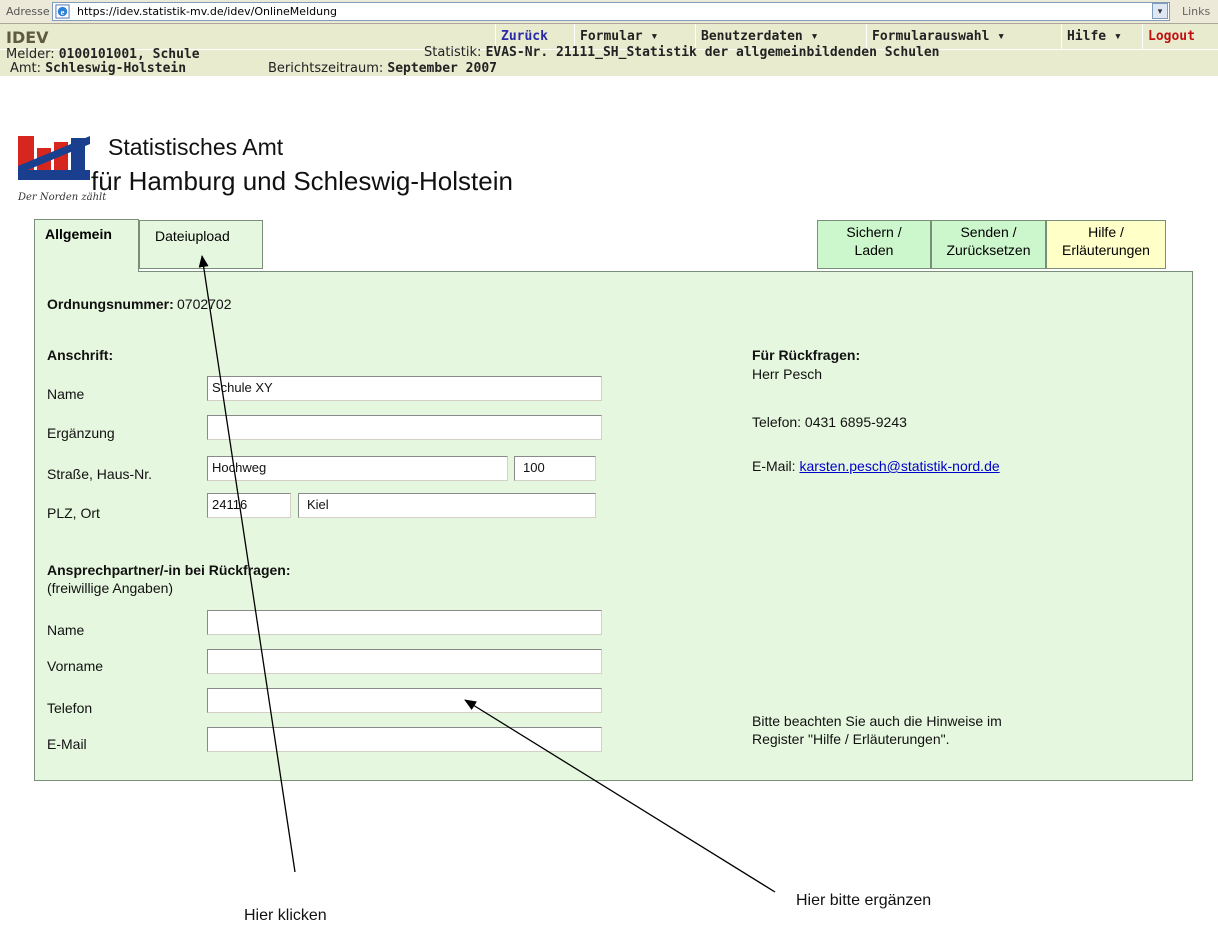 Image resolution: width=1218 pixels, height=934 pixels. What do you see at coordinates (285, 915) in the screenshot?
I see `annotation-click-here: Hier klicken` at bounding box center [285, 915].